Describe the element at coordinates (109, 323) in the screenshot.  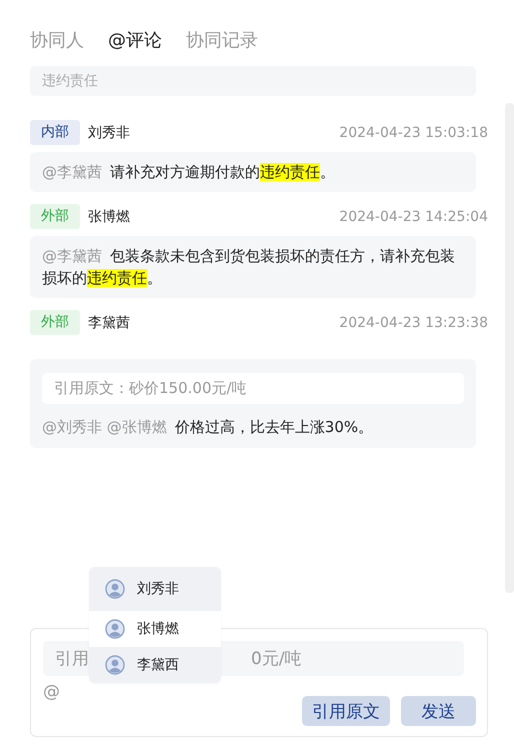
I see `author-name: 李黛茜` at that location.